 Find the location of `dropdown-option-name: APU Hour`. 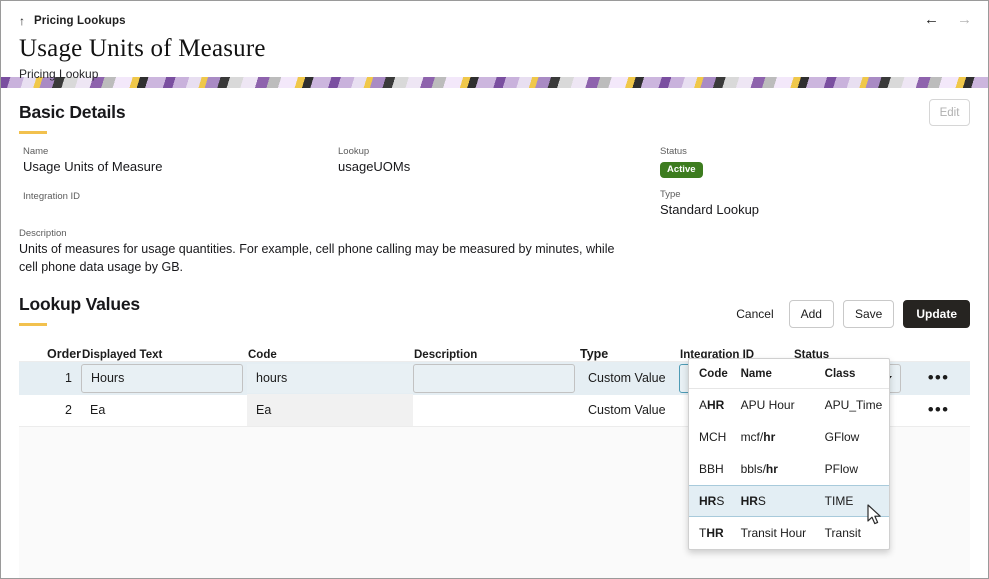

dropdown-option-name: APU Hour is located at coordinates (767, 405).